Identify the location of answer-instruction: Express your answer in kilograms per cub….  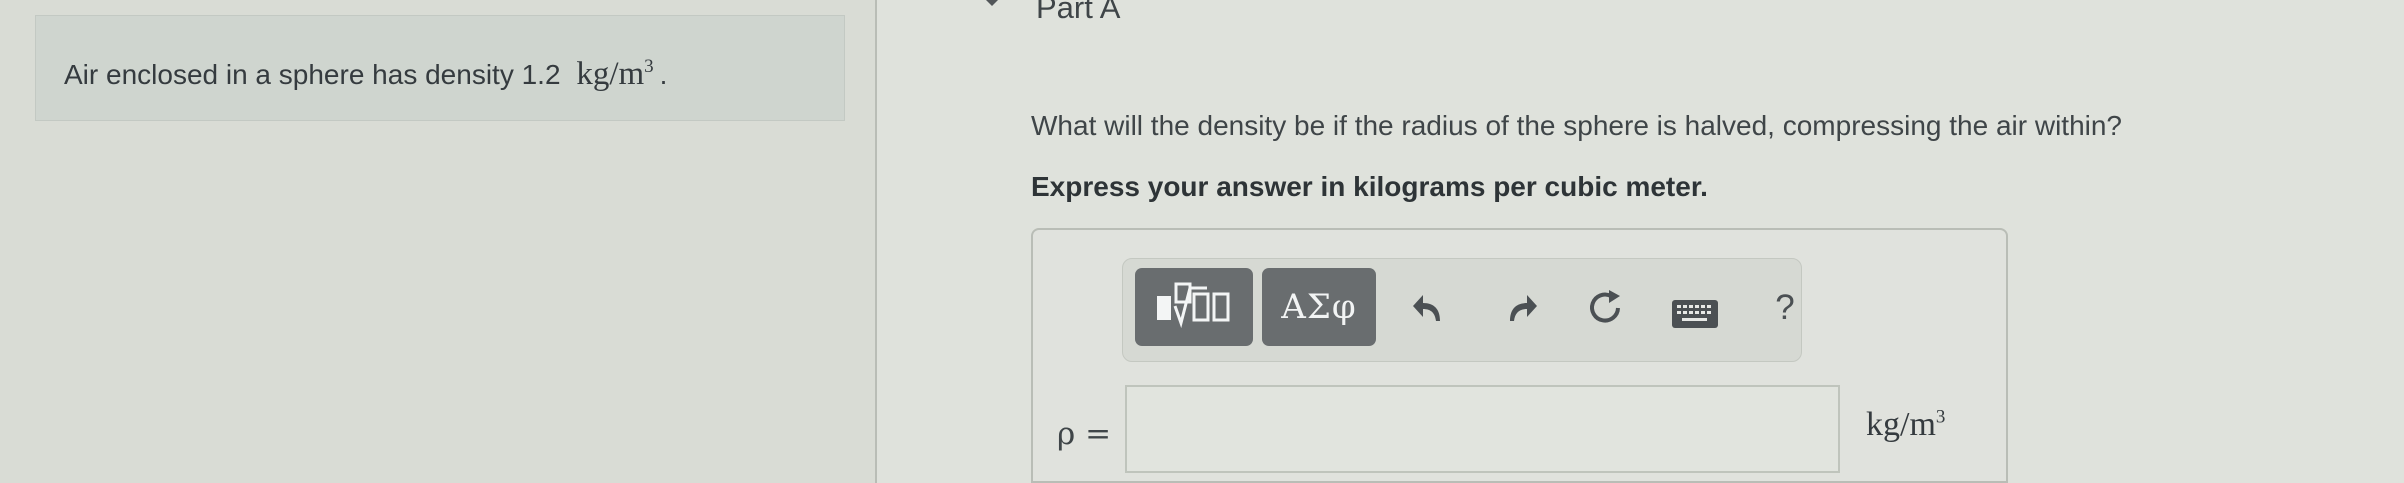
(1369, 186).